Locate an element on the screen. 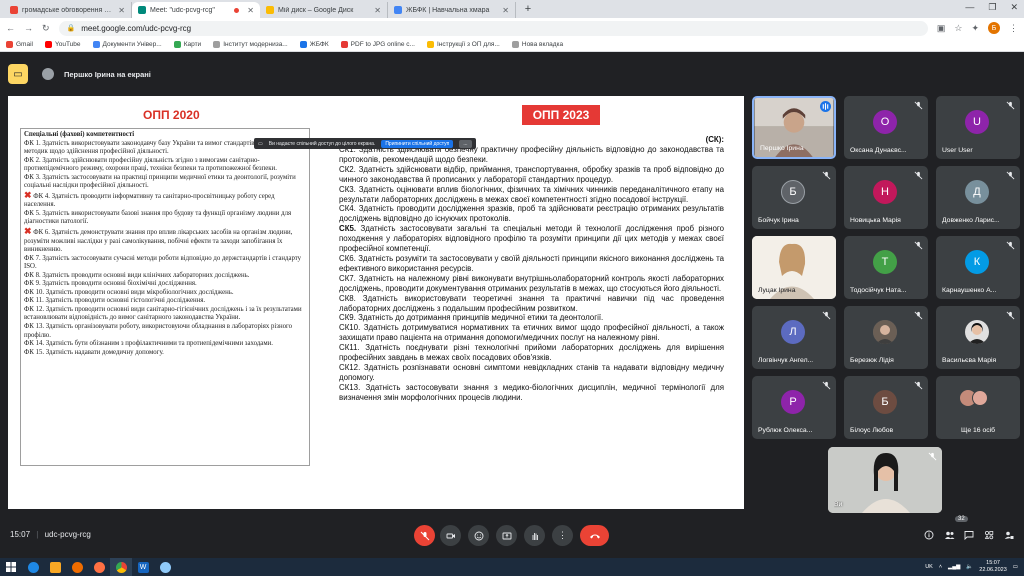  taskbar-ie is located at coordinates (33, 567).